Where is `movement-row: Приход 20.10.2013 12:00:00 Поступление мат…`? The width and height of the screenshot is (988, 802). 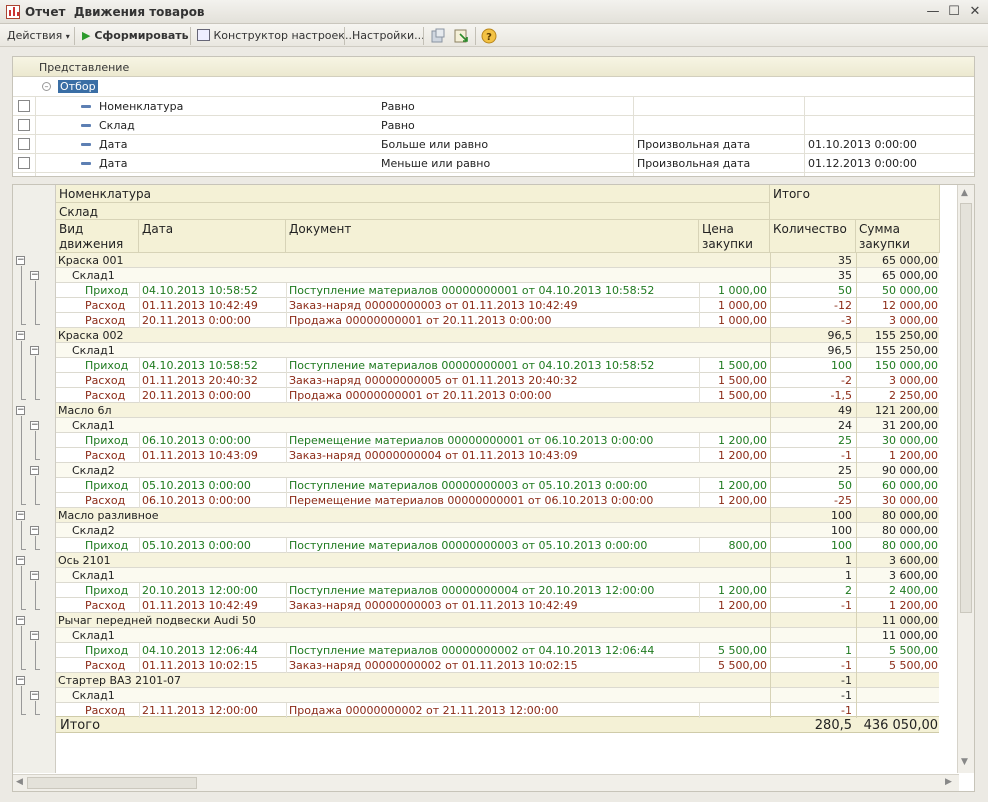
movement-row: Приход 20.10.2013 12:00:00 Поступление мат… is located at coordinates (497, 590).